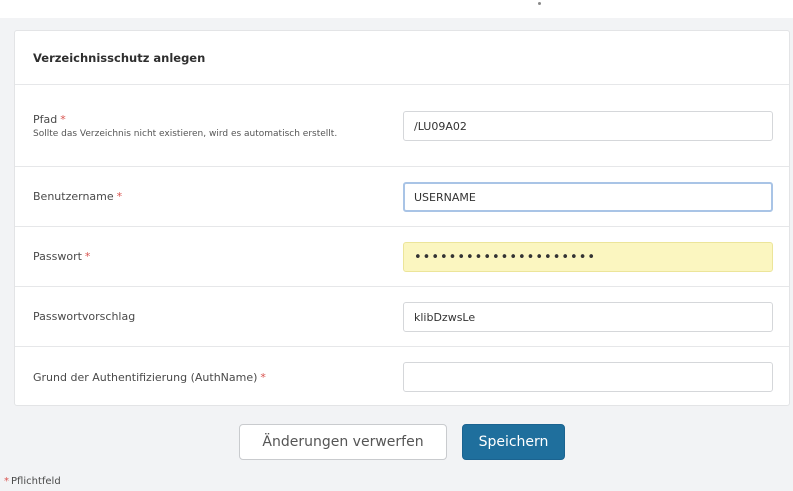  I want to click on authname-label-text: Grund der Authentifizierung (AuthName), so click(145, 377).